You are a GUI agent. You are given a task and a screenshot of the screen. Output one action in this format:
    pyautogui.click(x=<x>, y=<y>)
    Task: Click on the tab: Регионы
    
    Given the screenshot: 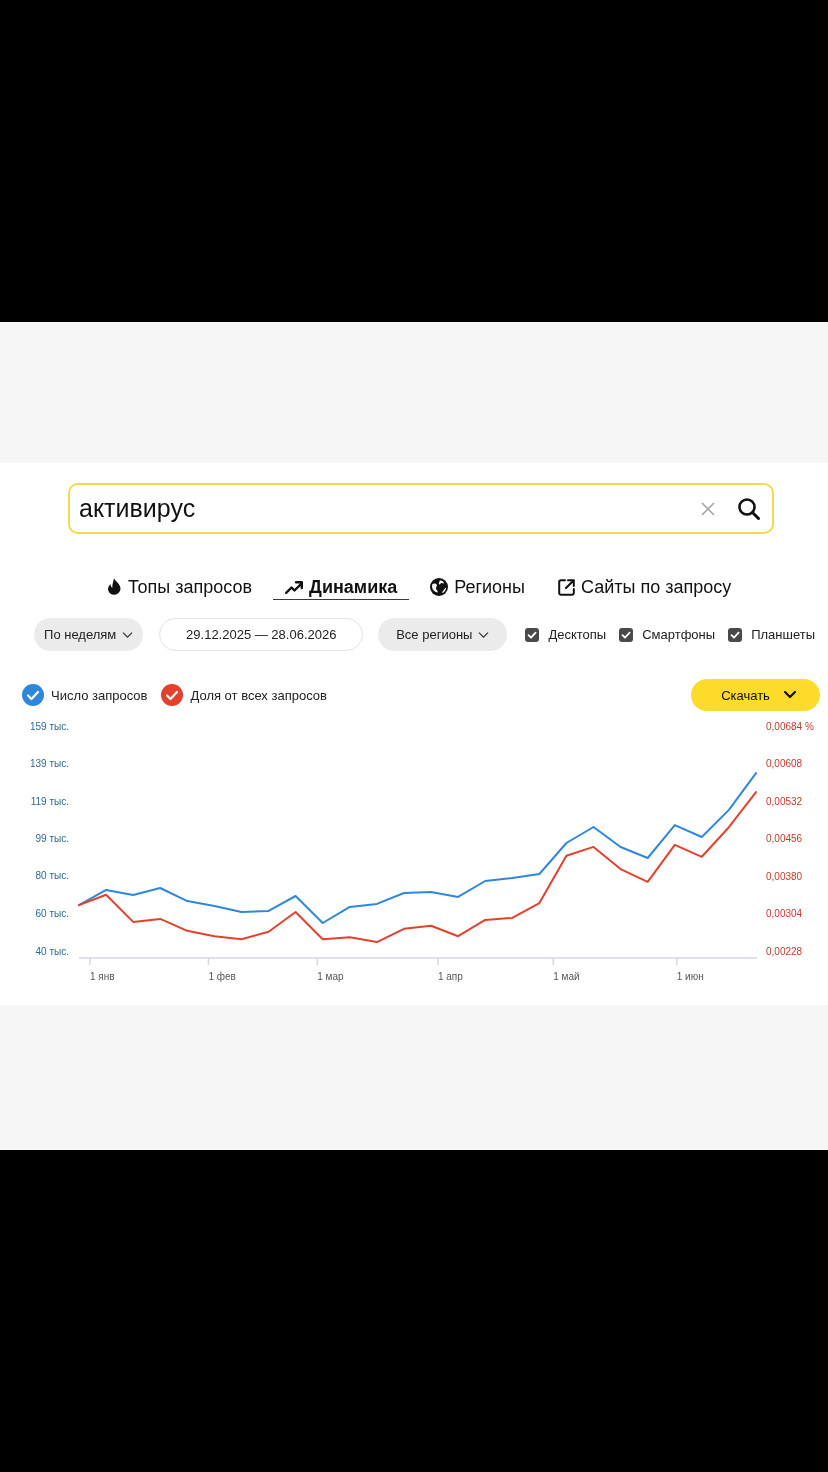 What is the action you would take?
    pyautogui.click(x=477, y=587)
    